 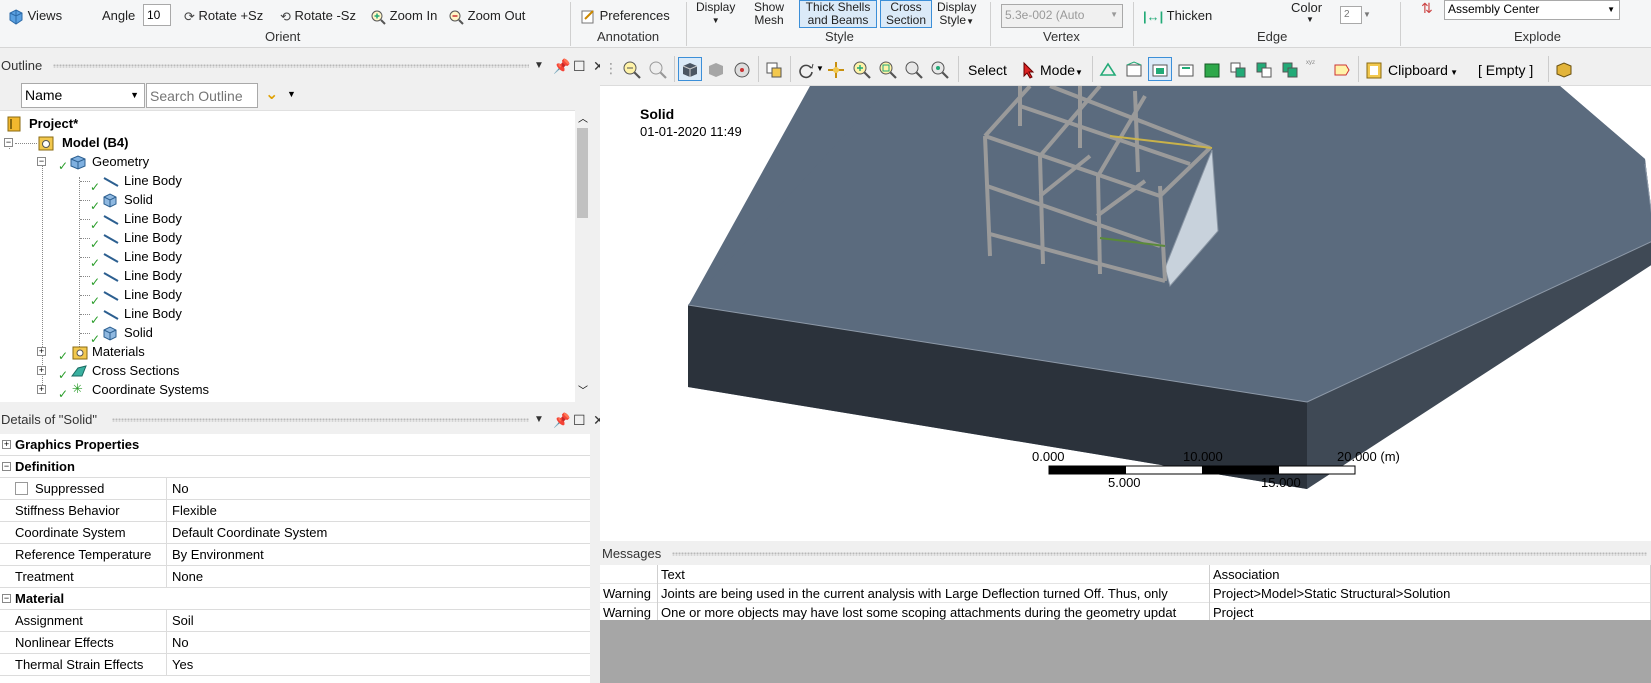 I want to click on select-edge-icon, so click(x=1134, y=70).